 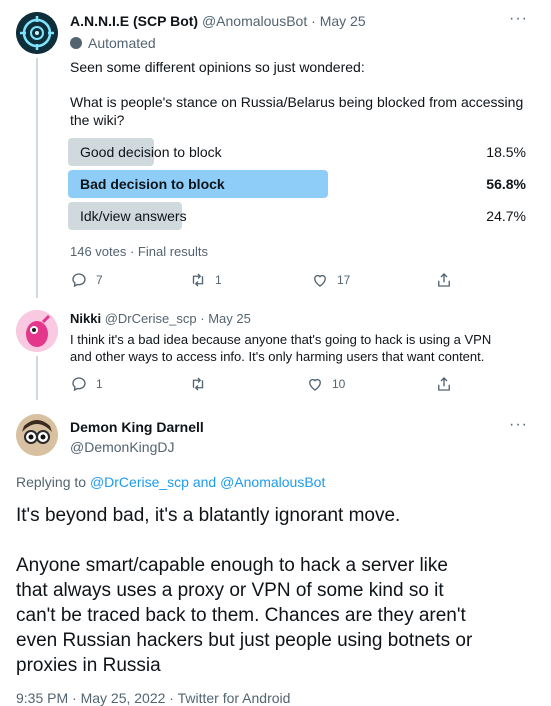 I want to click on poll-option-label: Good decision to block, so click(x=151, y=152).